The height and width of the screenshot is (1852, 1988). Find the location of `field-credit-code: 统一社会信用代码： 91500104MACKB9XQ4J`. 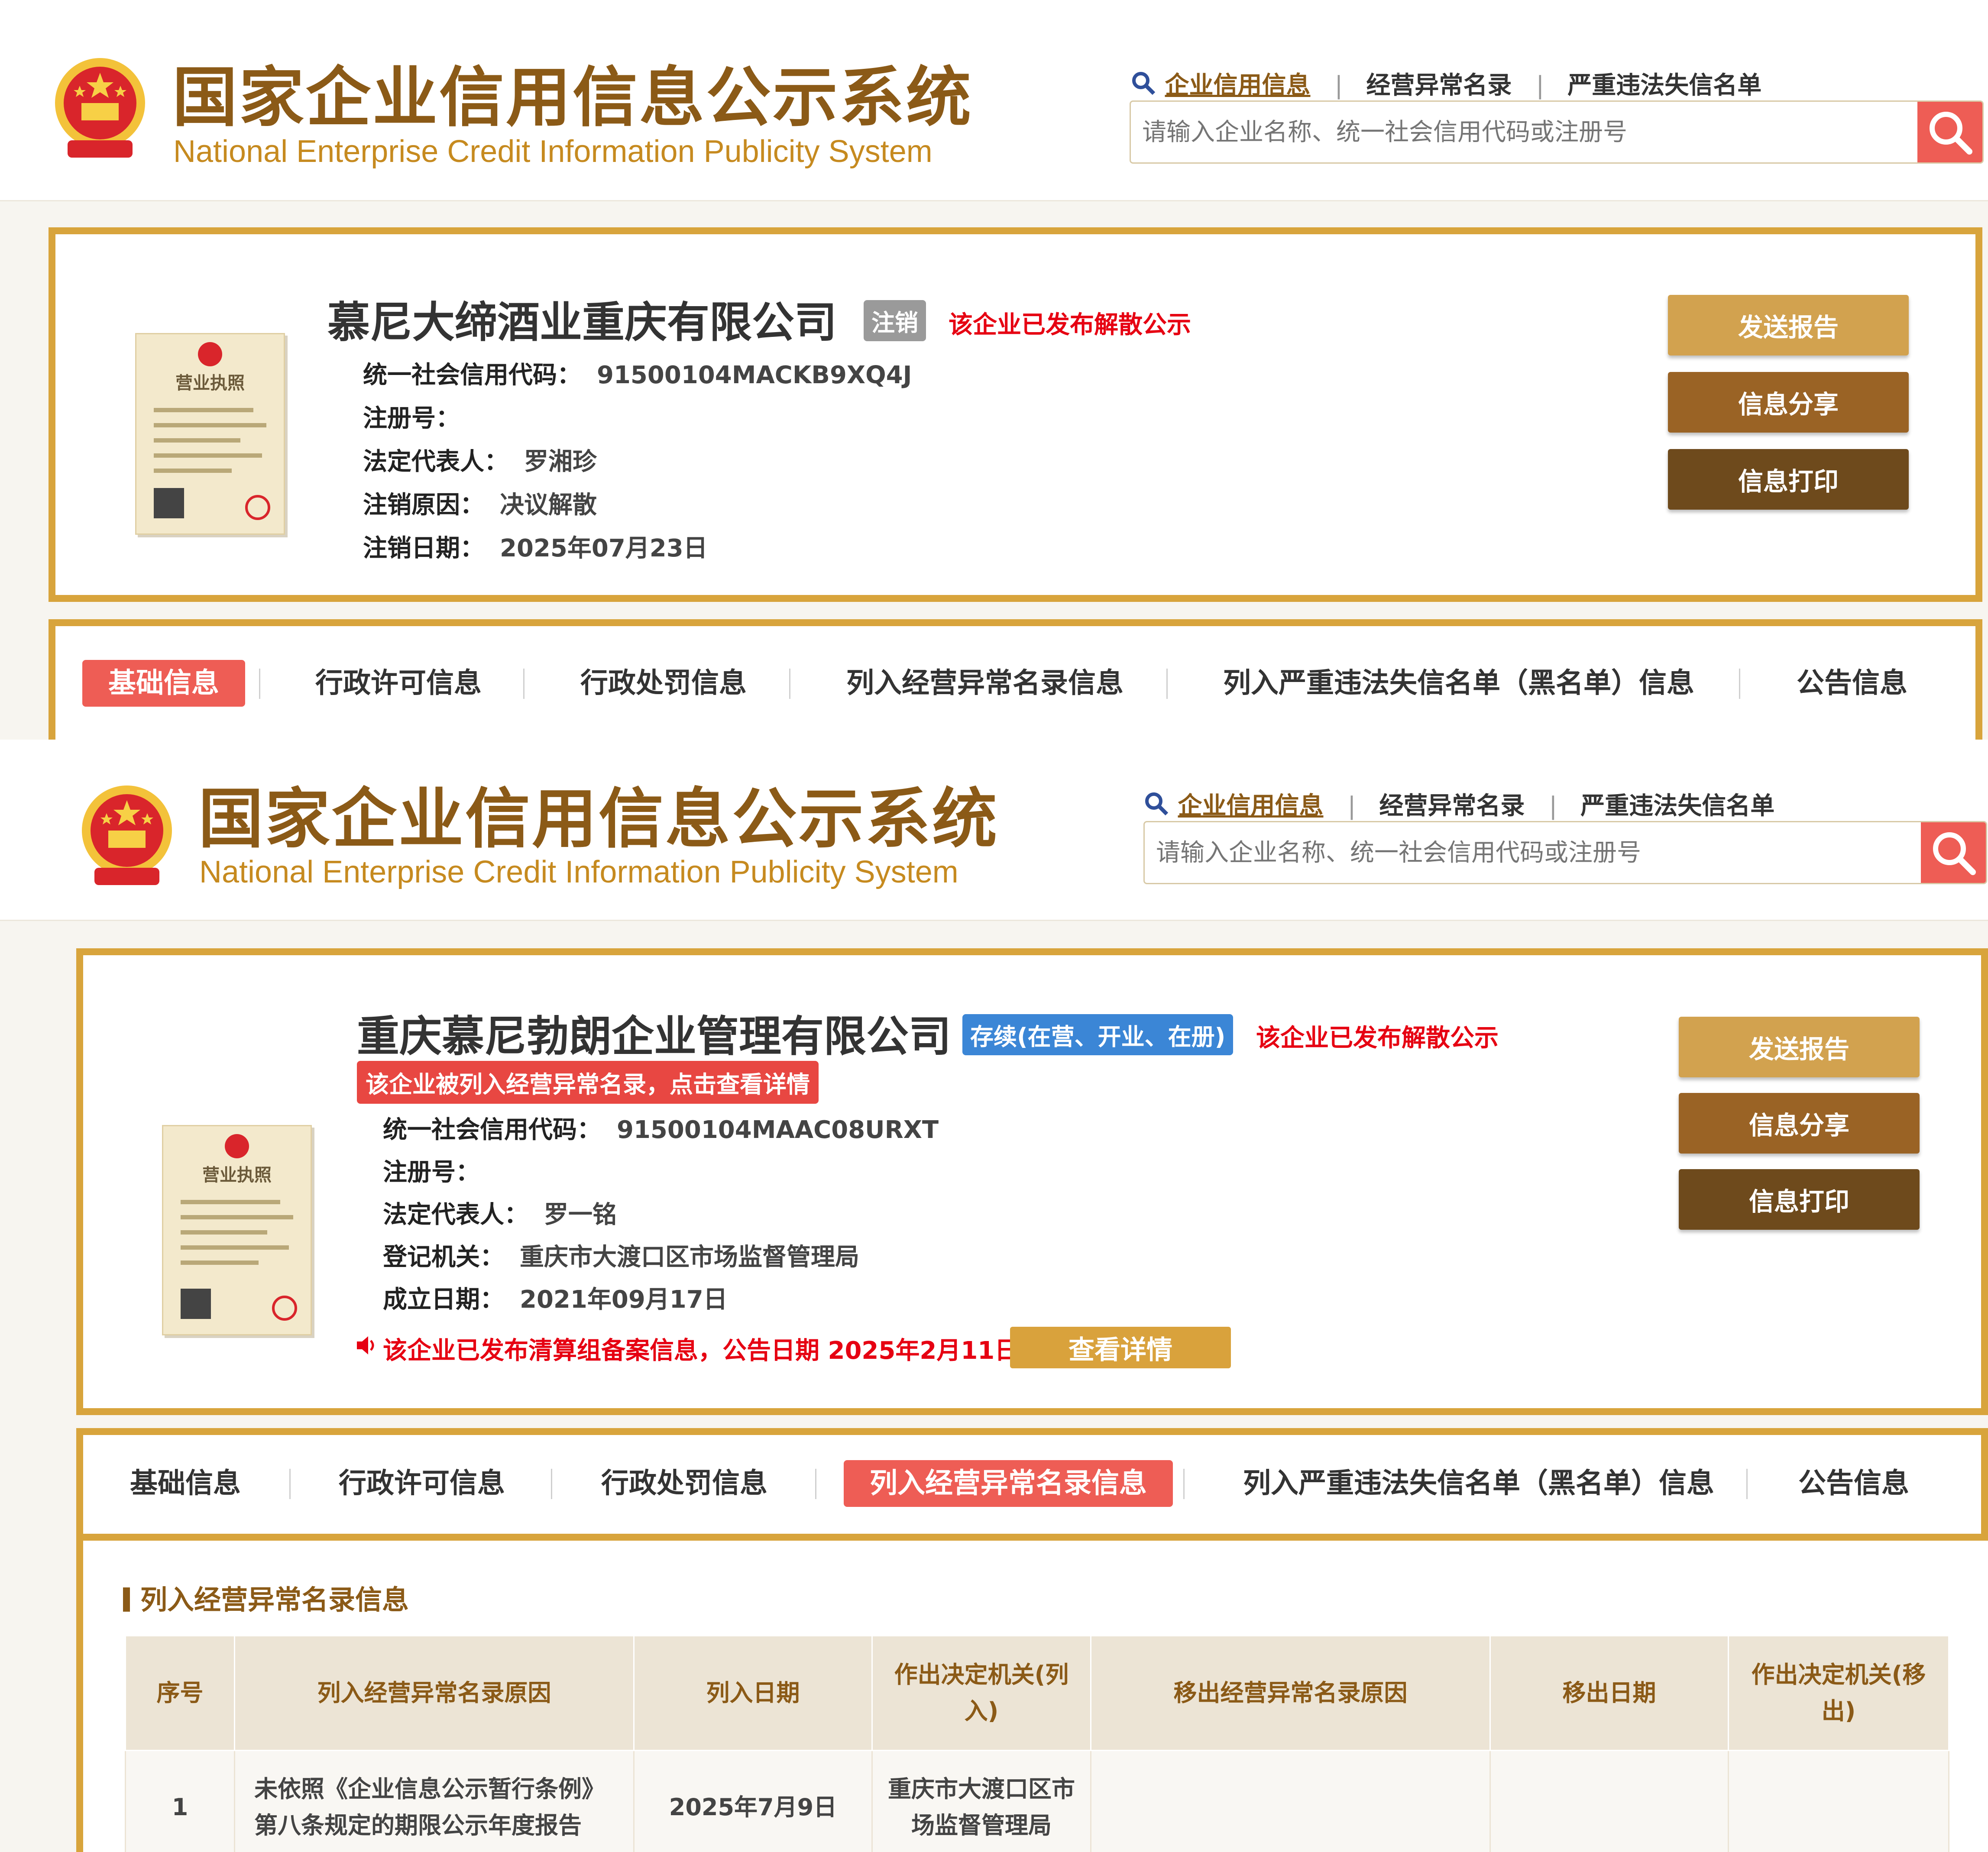

field-credit-code: 统一社会信用代码： 91500104MACKB9XQ4J is located at coordinates (637, 375).